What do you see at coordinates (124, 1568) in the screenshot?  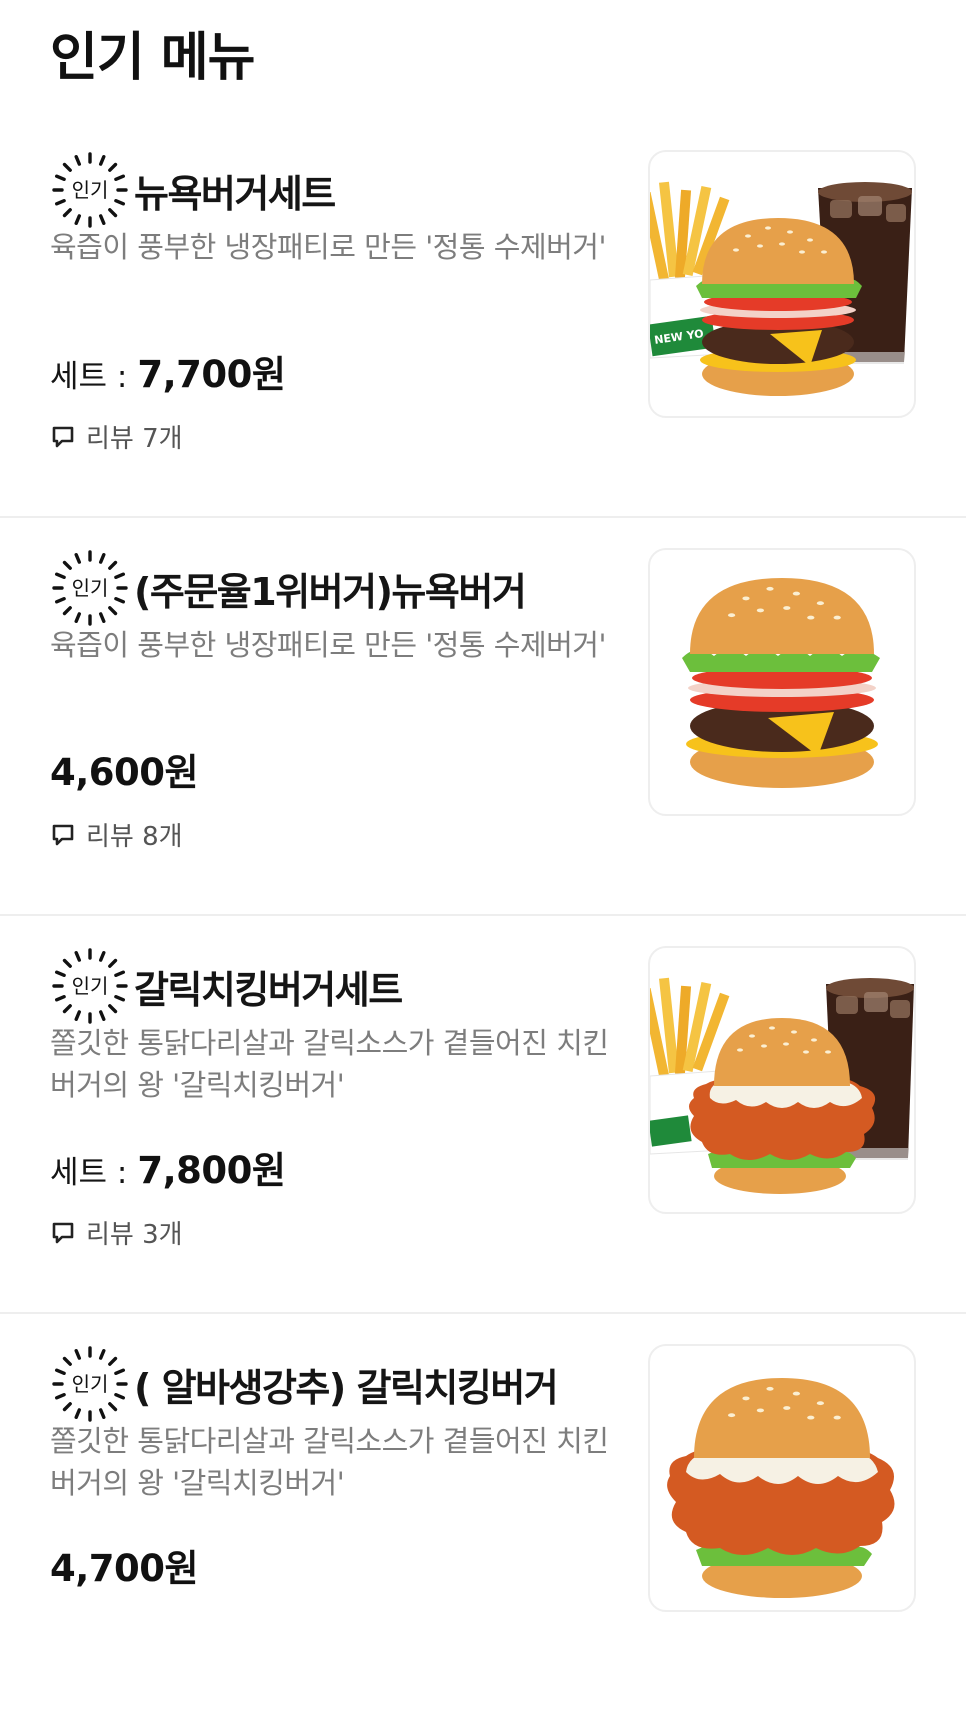 I see `menu-item-price: 4,700원` at bounding box center [124, 1568].